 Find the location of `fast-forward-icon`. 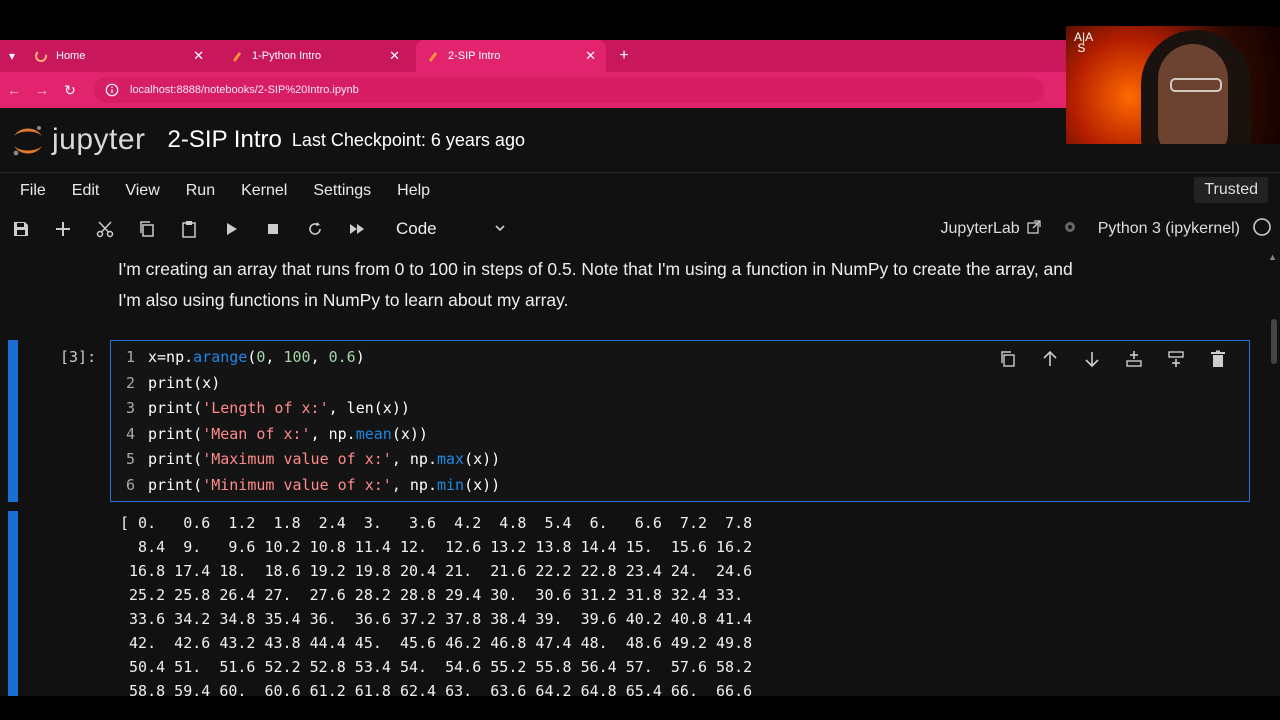

fast-forward-icon is located at coordinates (357, 229).